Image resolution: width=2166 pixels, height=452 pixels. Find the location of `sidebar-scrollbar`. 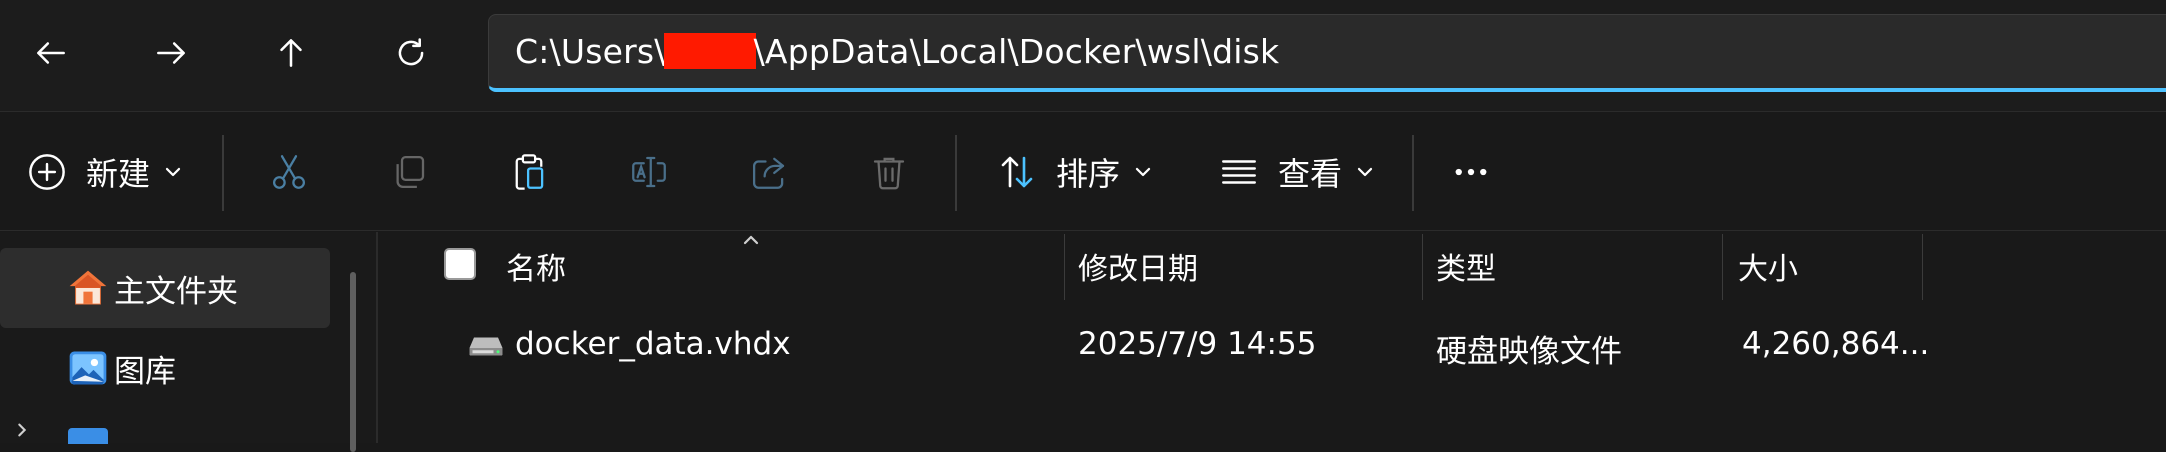

sidebar-scrollbar is located at coordinates (353, 362).